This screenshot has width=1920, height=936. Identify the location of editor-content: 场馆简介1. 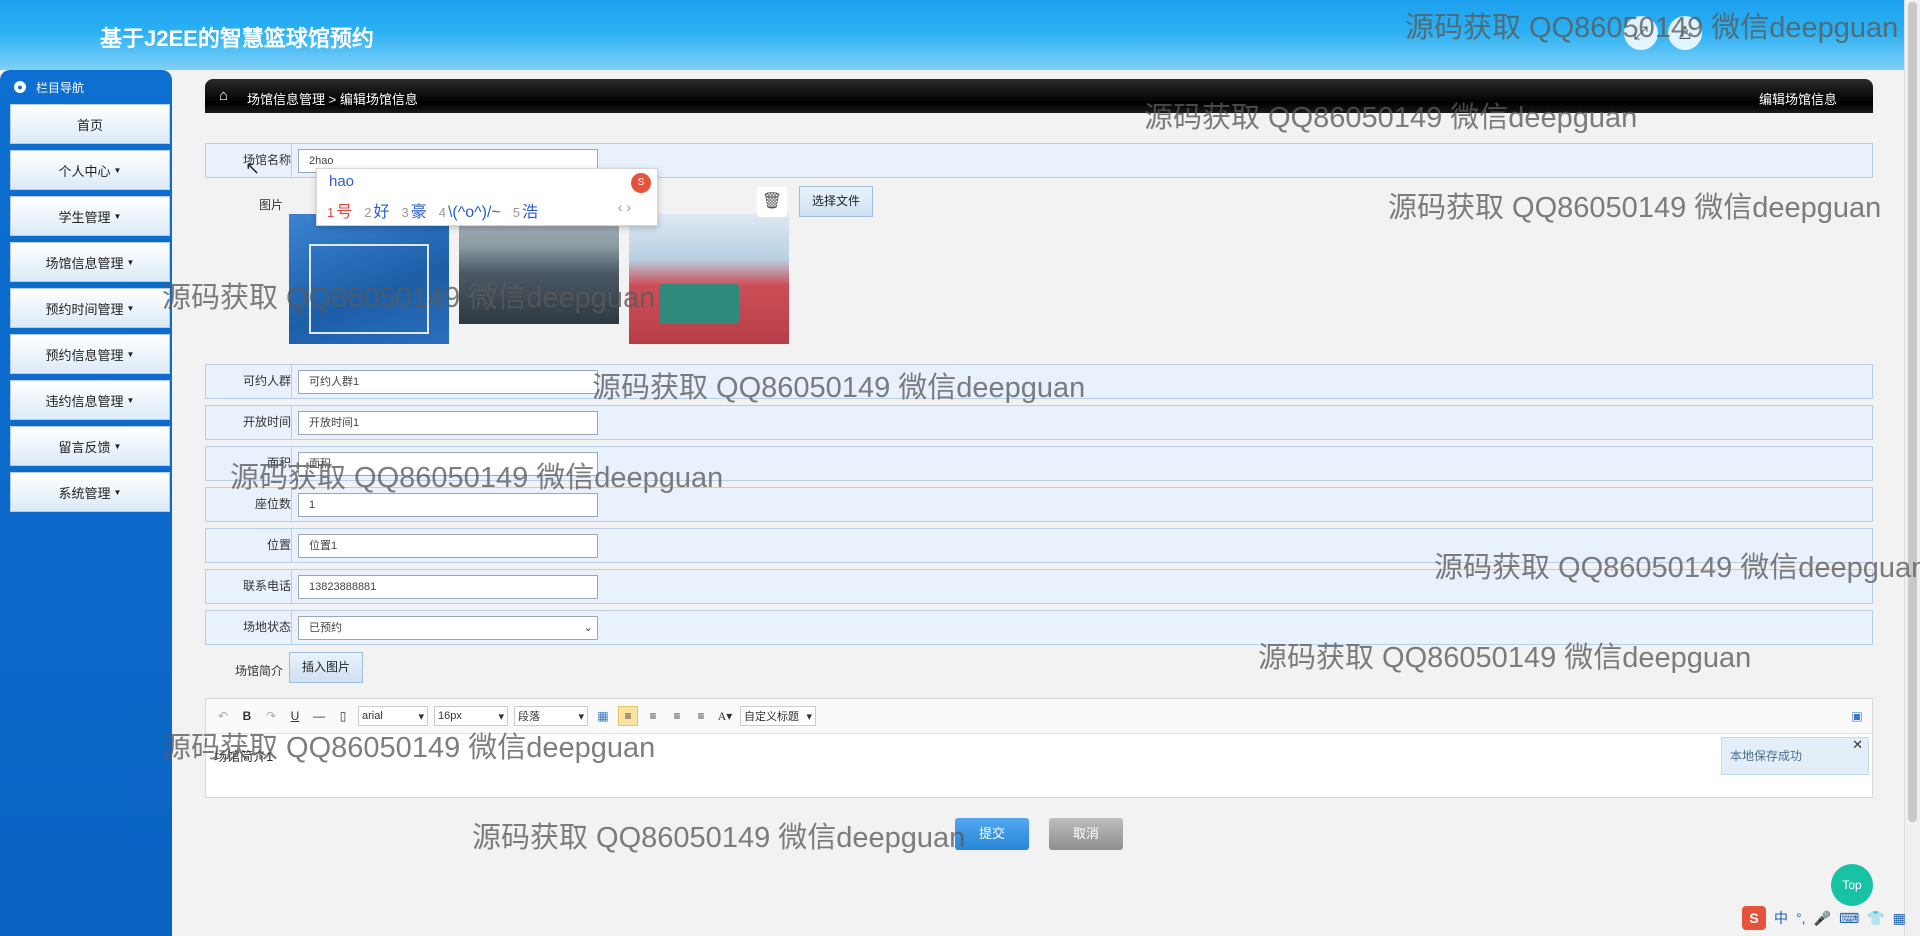
(1039, 755).